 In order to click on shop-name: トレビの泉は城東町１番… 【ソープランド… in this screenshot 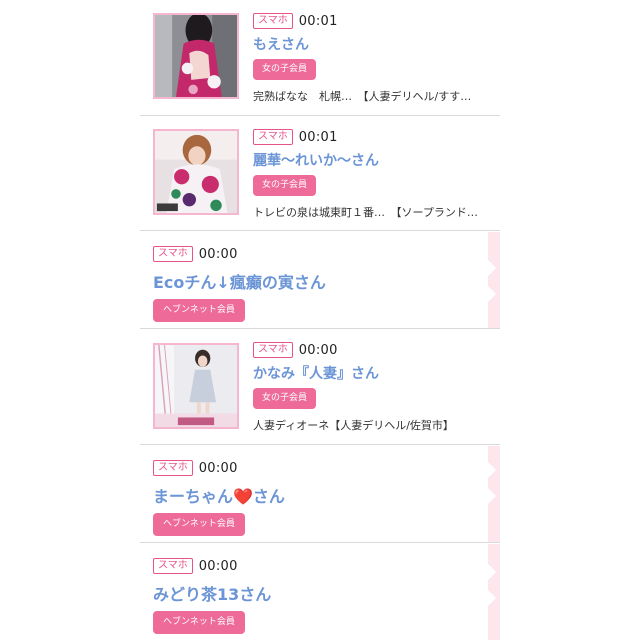, I will do `click(369, 212)`.